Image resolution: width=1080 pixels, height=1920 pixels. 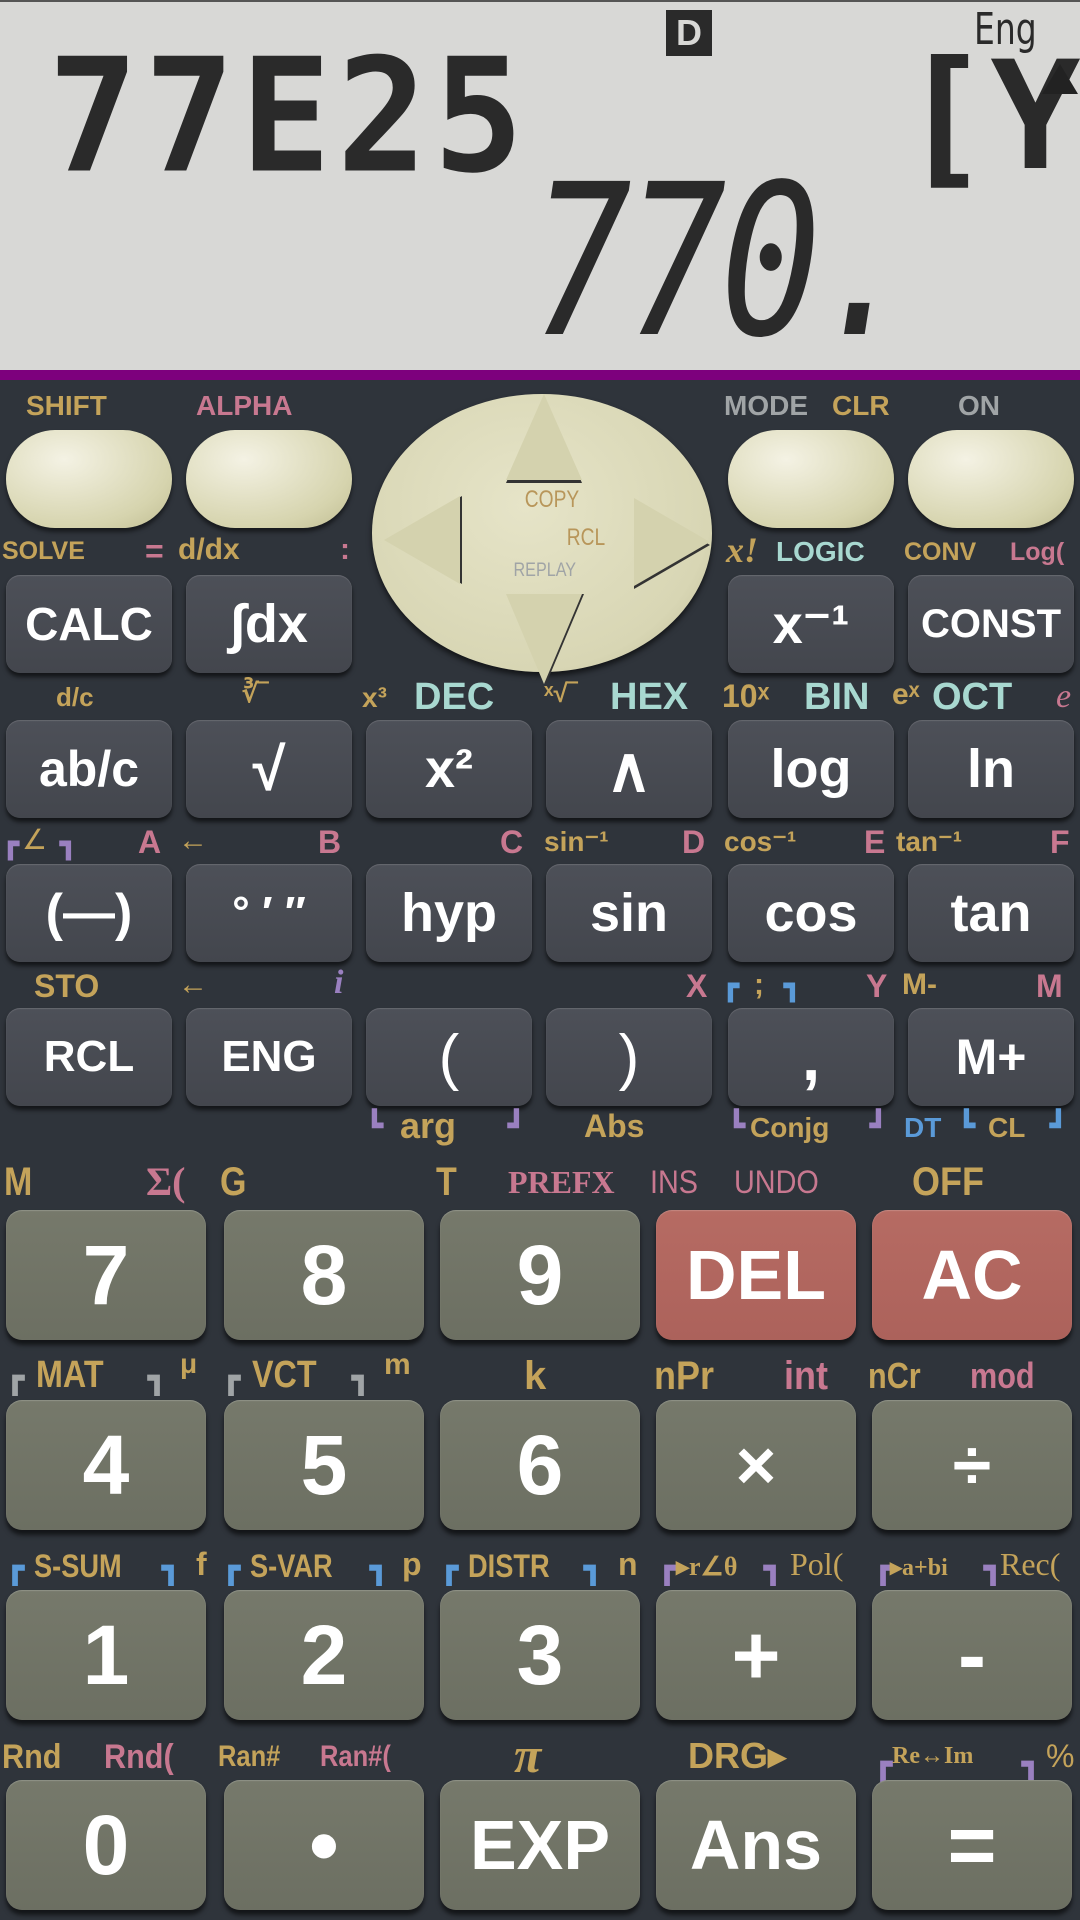 What do you see at coordinates (991, 769) in the screenshot?
I see `ln-key: ln` at bounding box center [991, 769].